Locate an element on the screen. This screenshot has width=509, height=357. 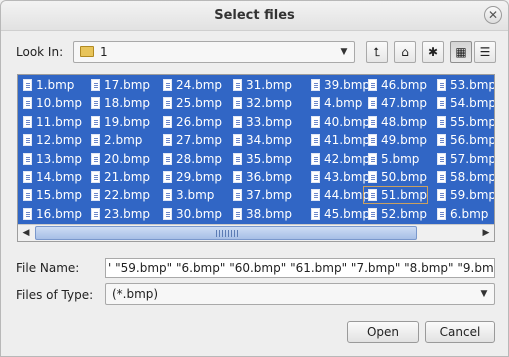
file-item: 3.bmp is located at coordinates (191, 195).